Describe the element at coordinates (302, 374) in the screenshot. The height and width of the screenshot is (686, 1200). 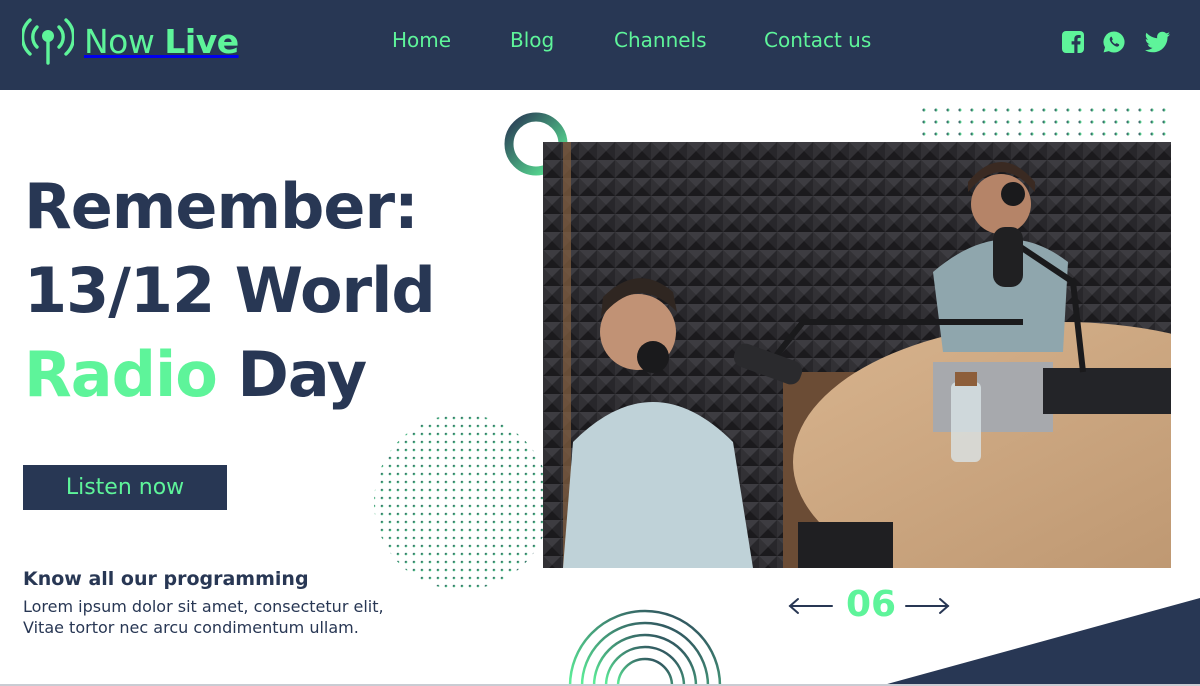
I see `headline-line3: Day` at that location.